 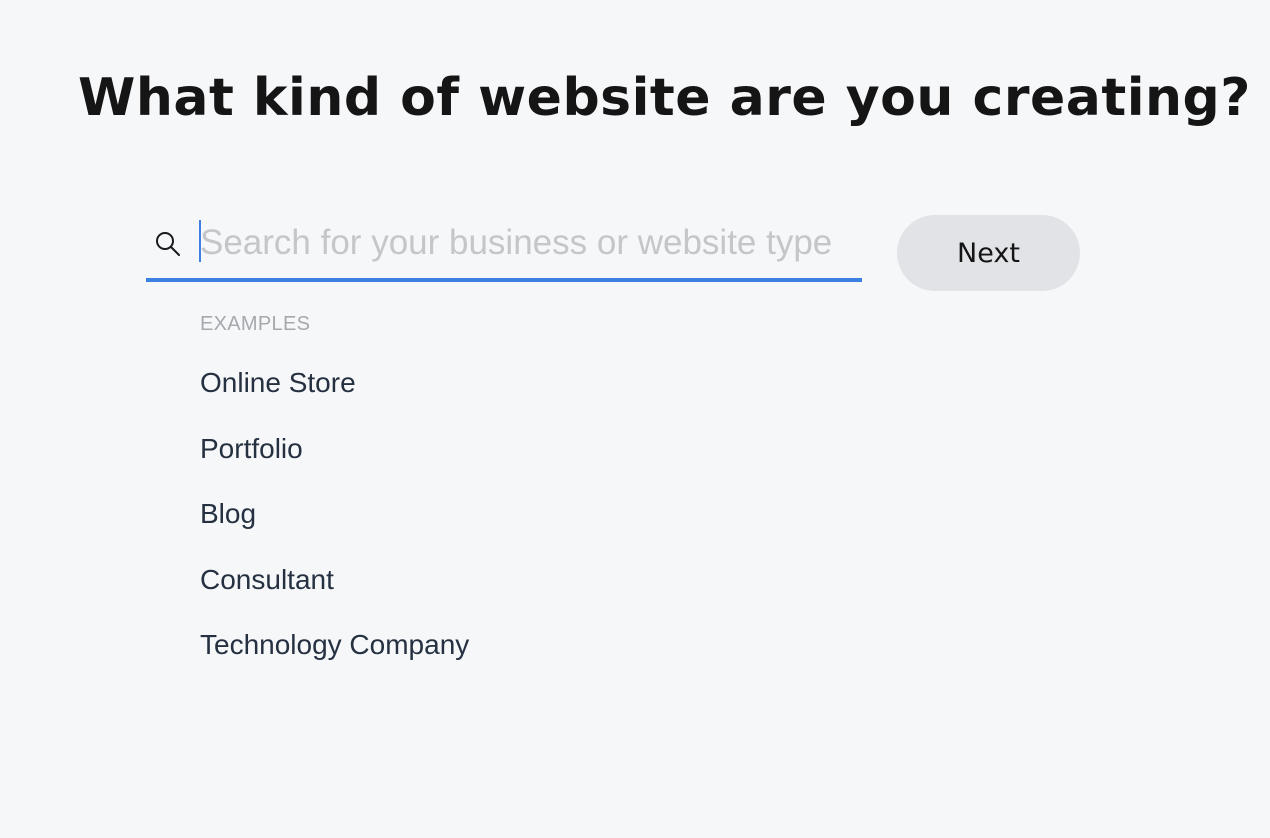 What do you see at coordinates (334, 466) in the screenshot?
I see `example-item-portfolio: Portfolio` at bounding box center [334, 466].